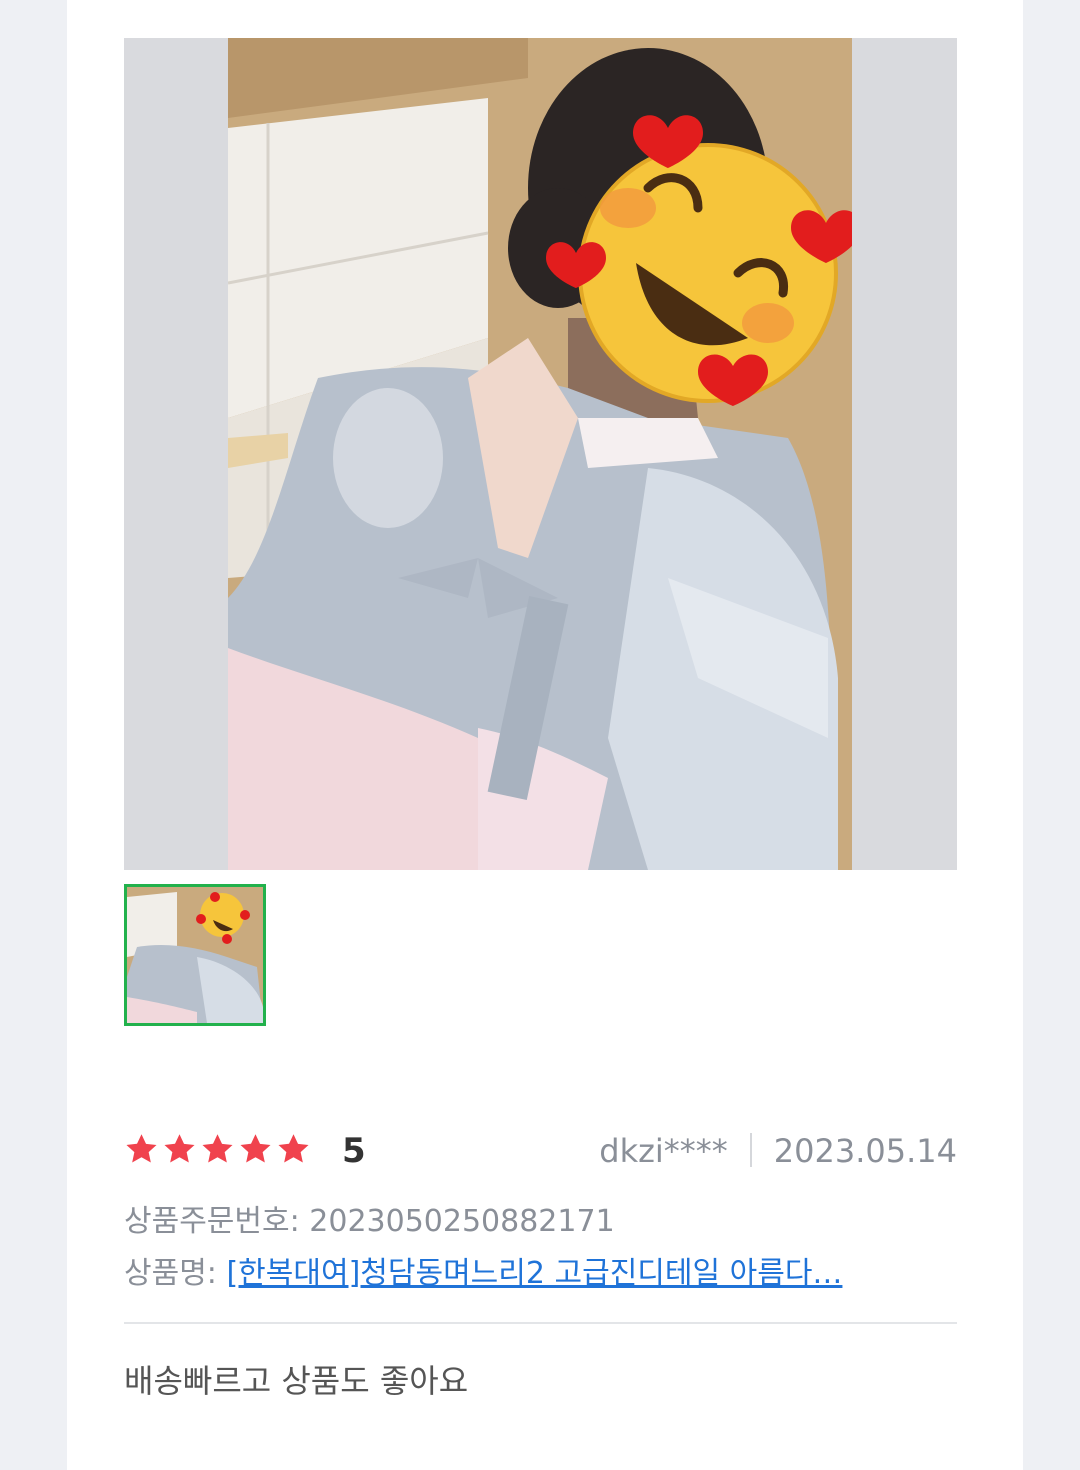 The width and height of the screenshot is (1080, 1470). What do you see at coordinates (170, 1273) in the screenshot?
I see `product-name-label: 상품명:` at bounding box center [170, 1273].